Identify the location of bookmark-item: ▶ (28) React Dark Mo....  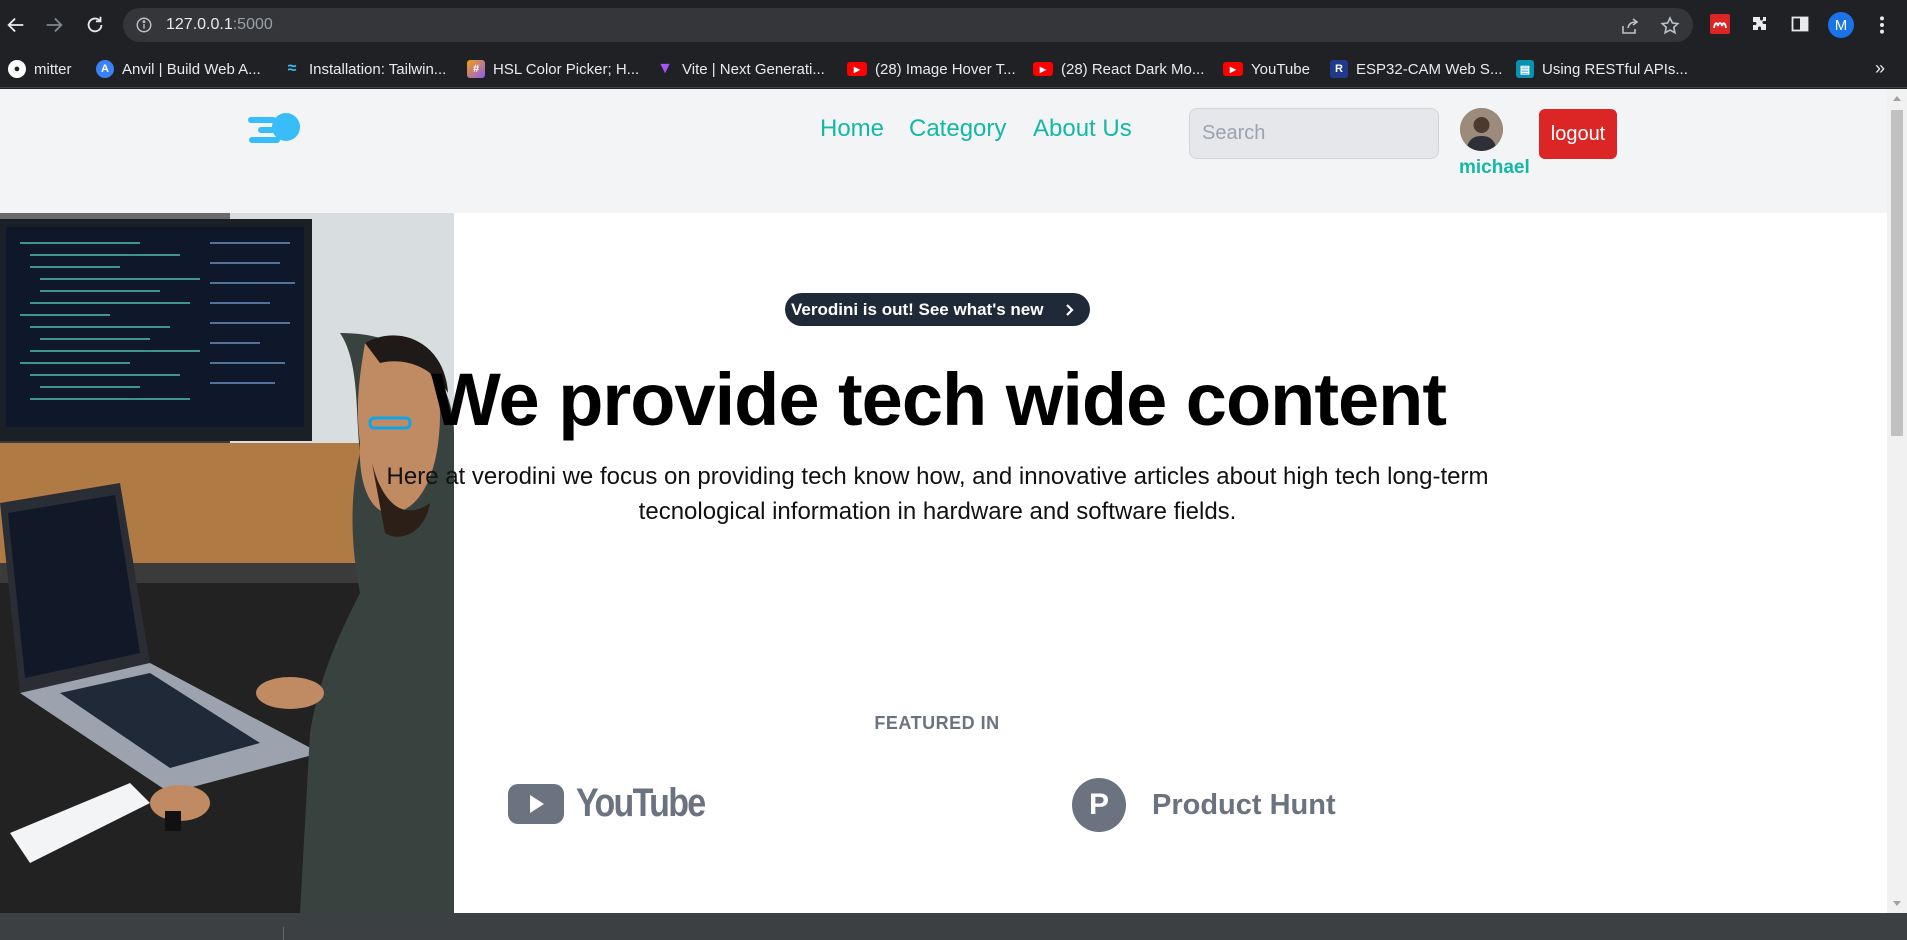
(1118, 69).